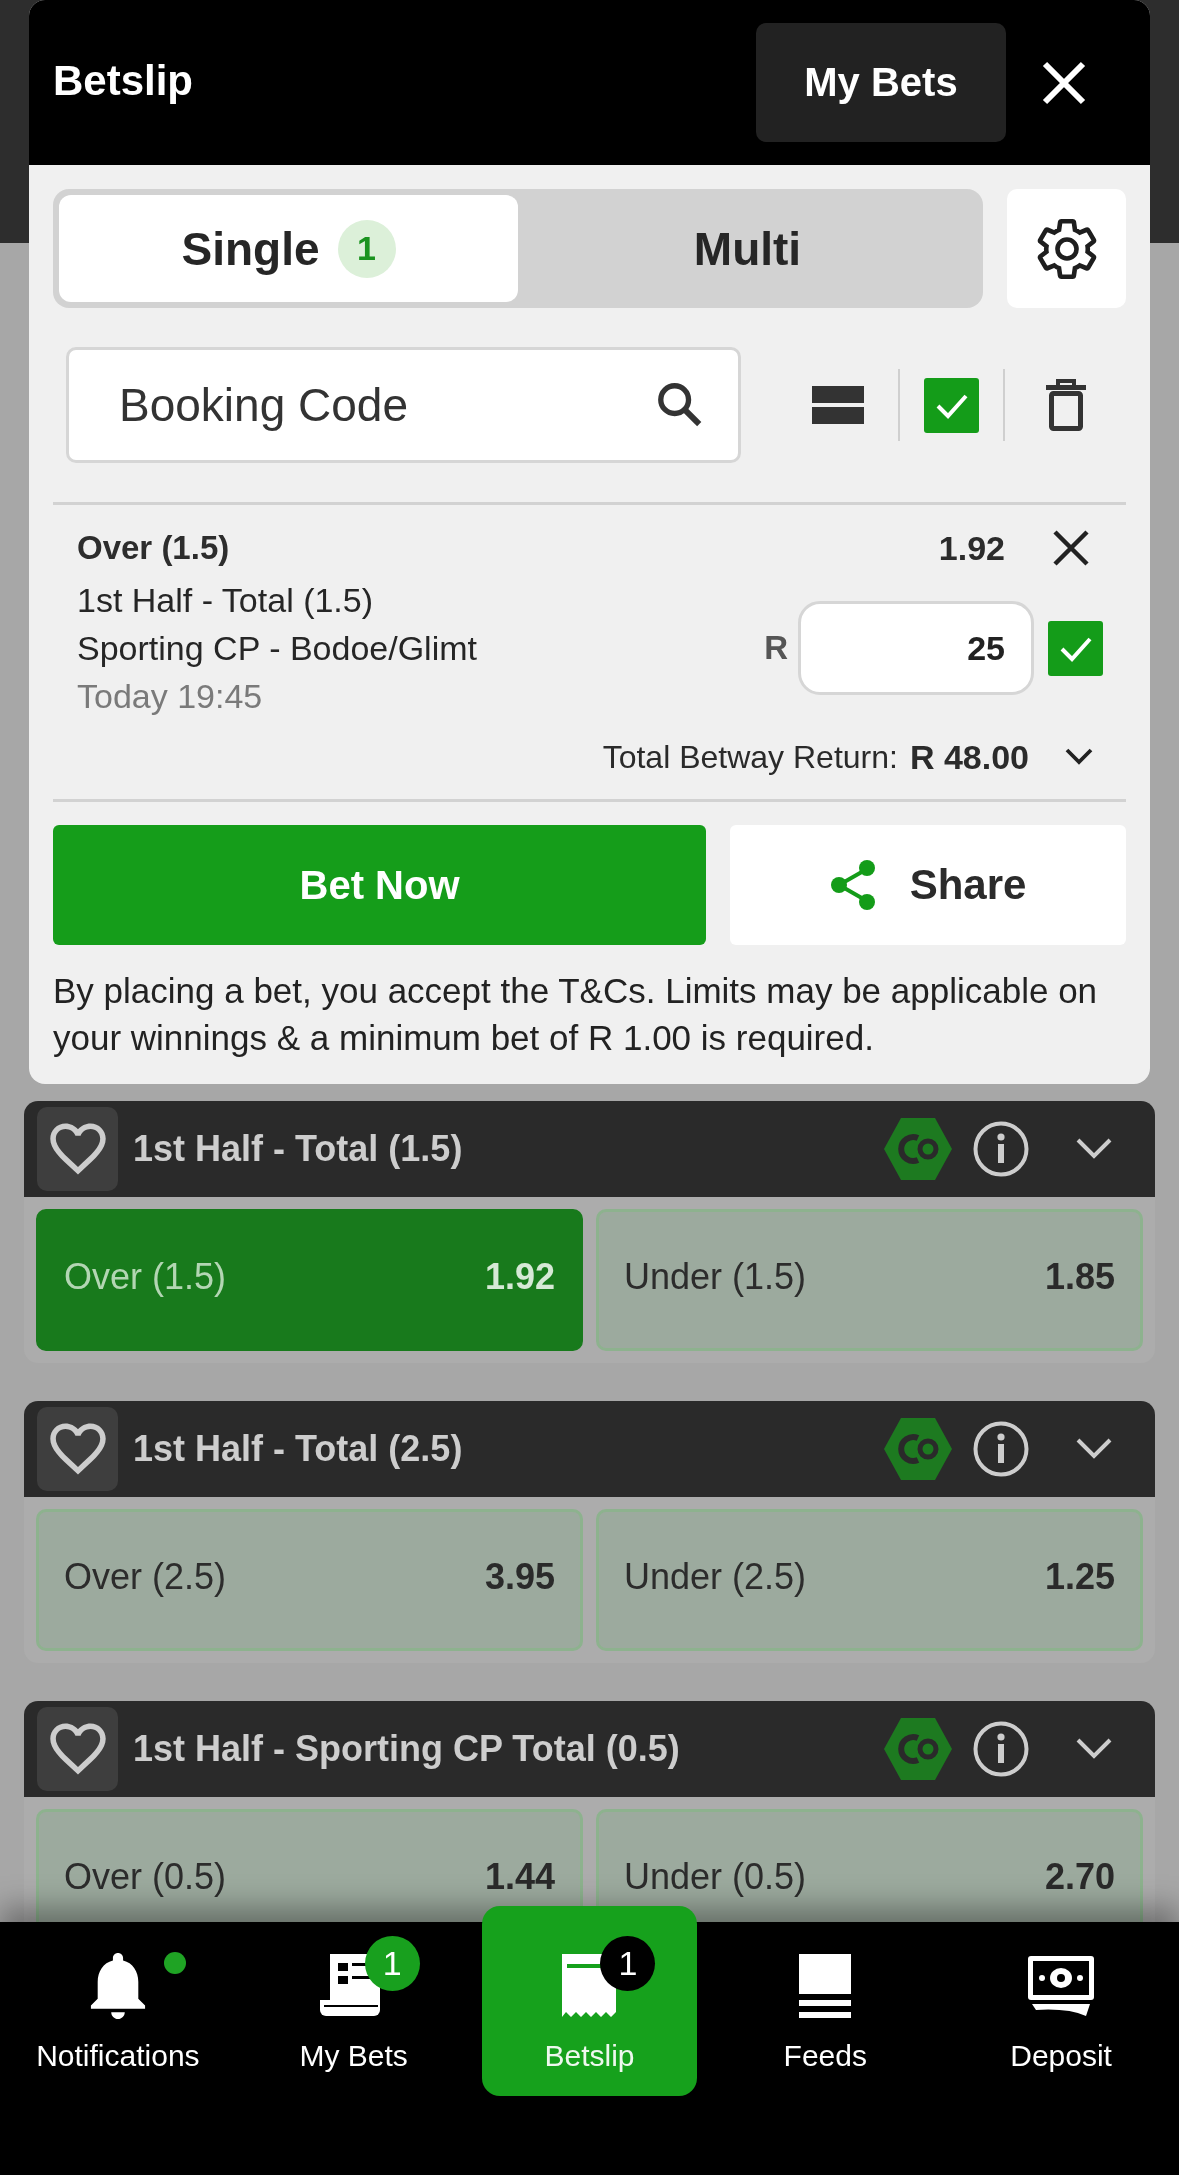 Image resolution: width=1179 pixels, height=2175 pixels. I want to click on share-button: Share, so click(928, 885).